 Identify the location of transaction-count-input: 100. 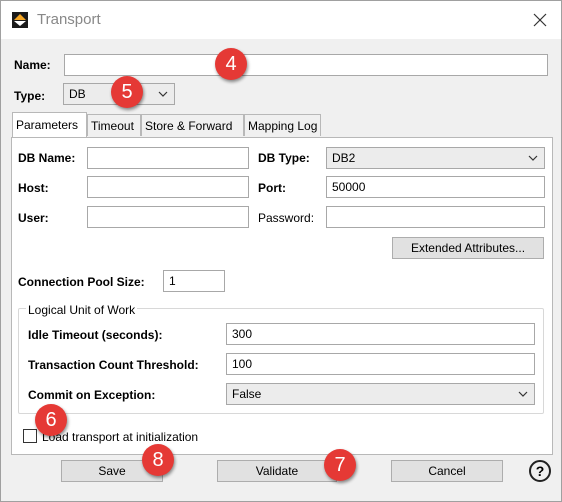
(380, 364).